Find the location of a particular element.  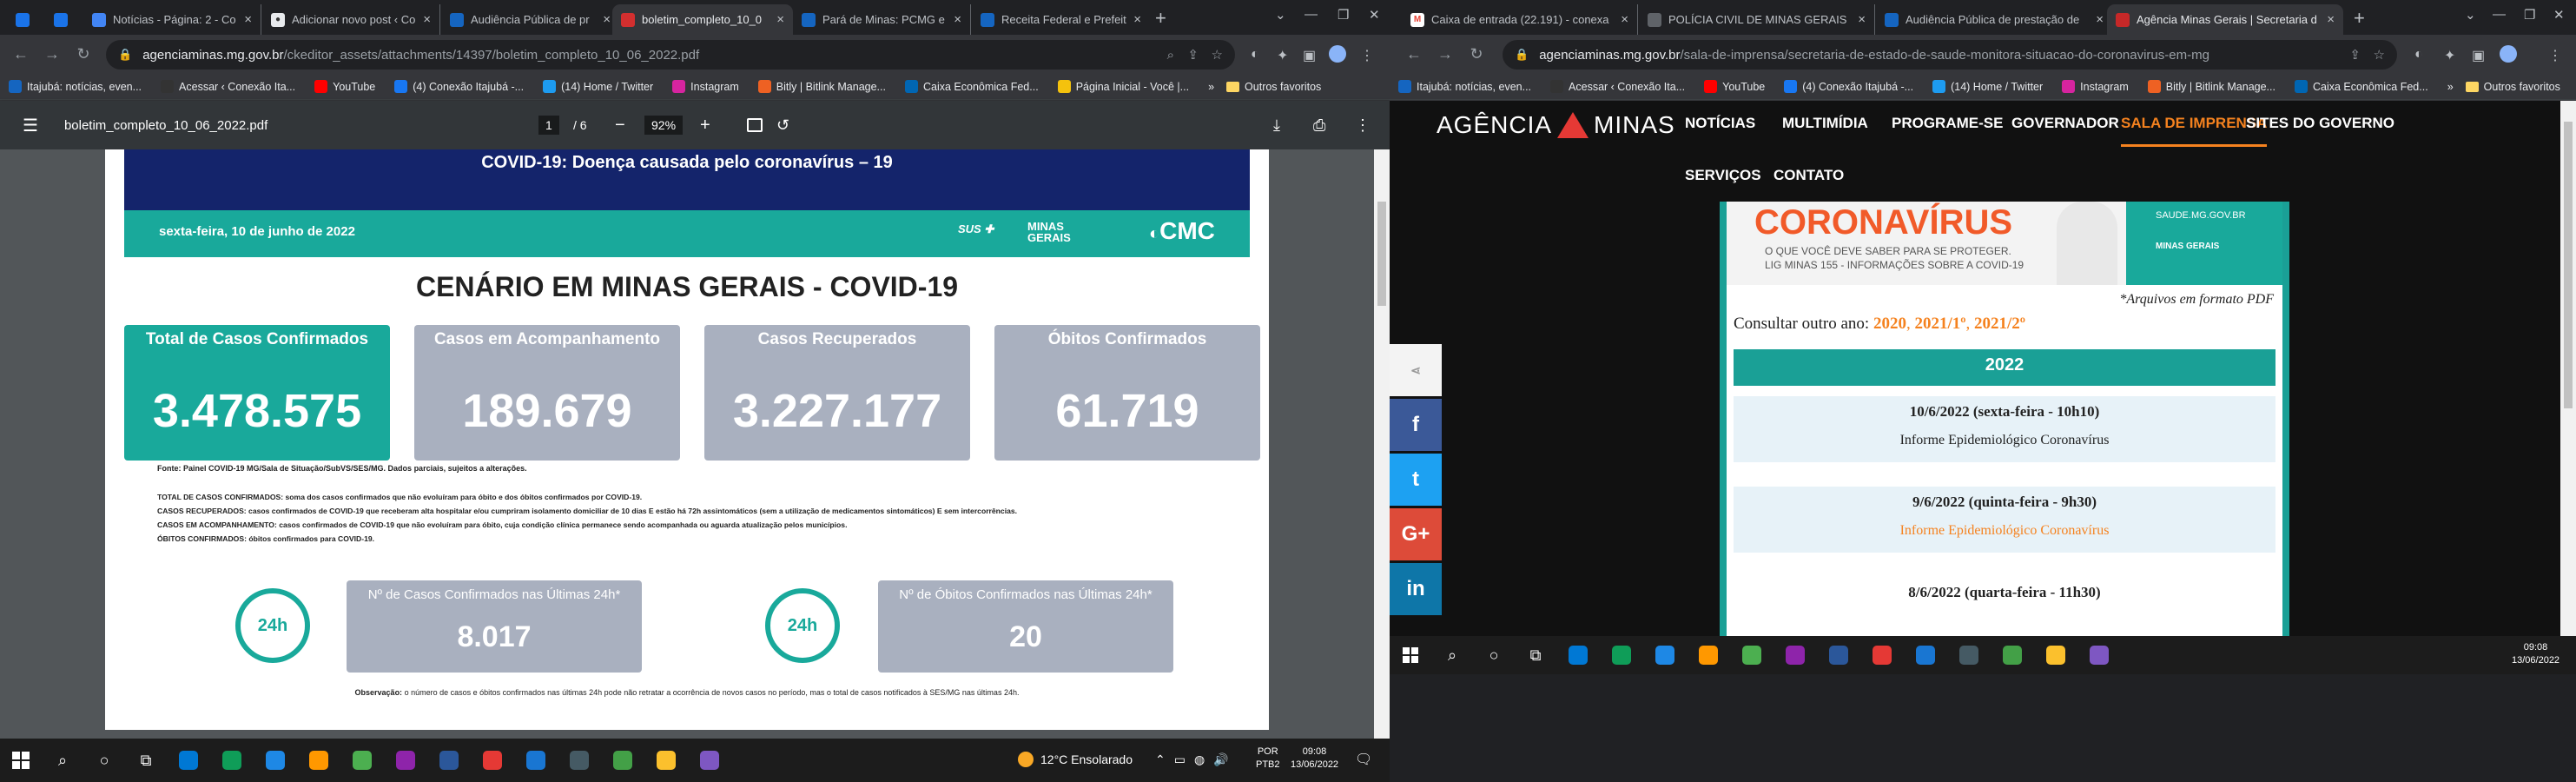

tab-audiencia: Audiência Pública de pr × is located at coordinates (530, 19).